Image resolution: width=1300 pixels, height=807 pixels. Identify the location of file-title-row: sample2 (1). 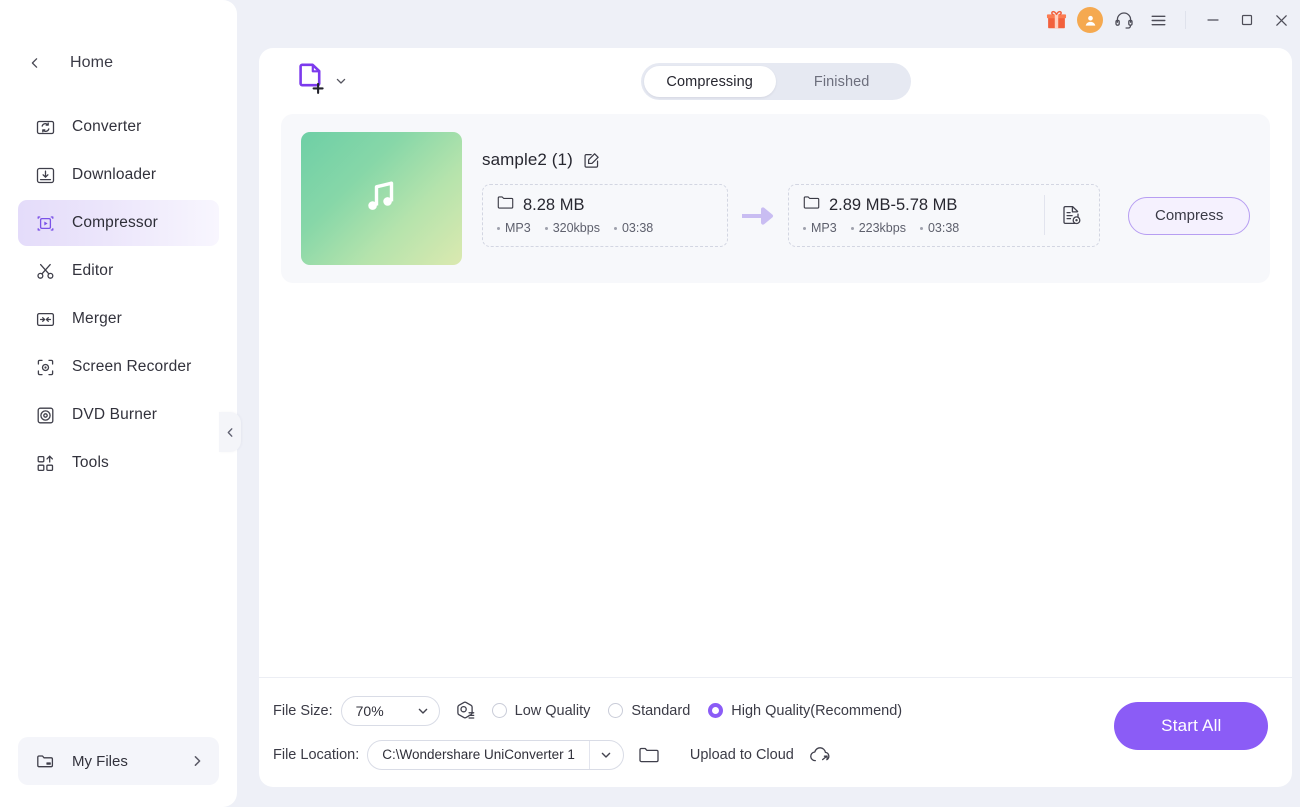
(866, 160).